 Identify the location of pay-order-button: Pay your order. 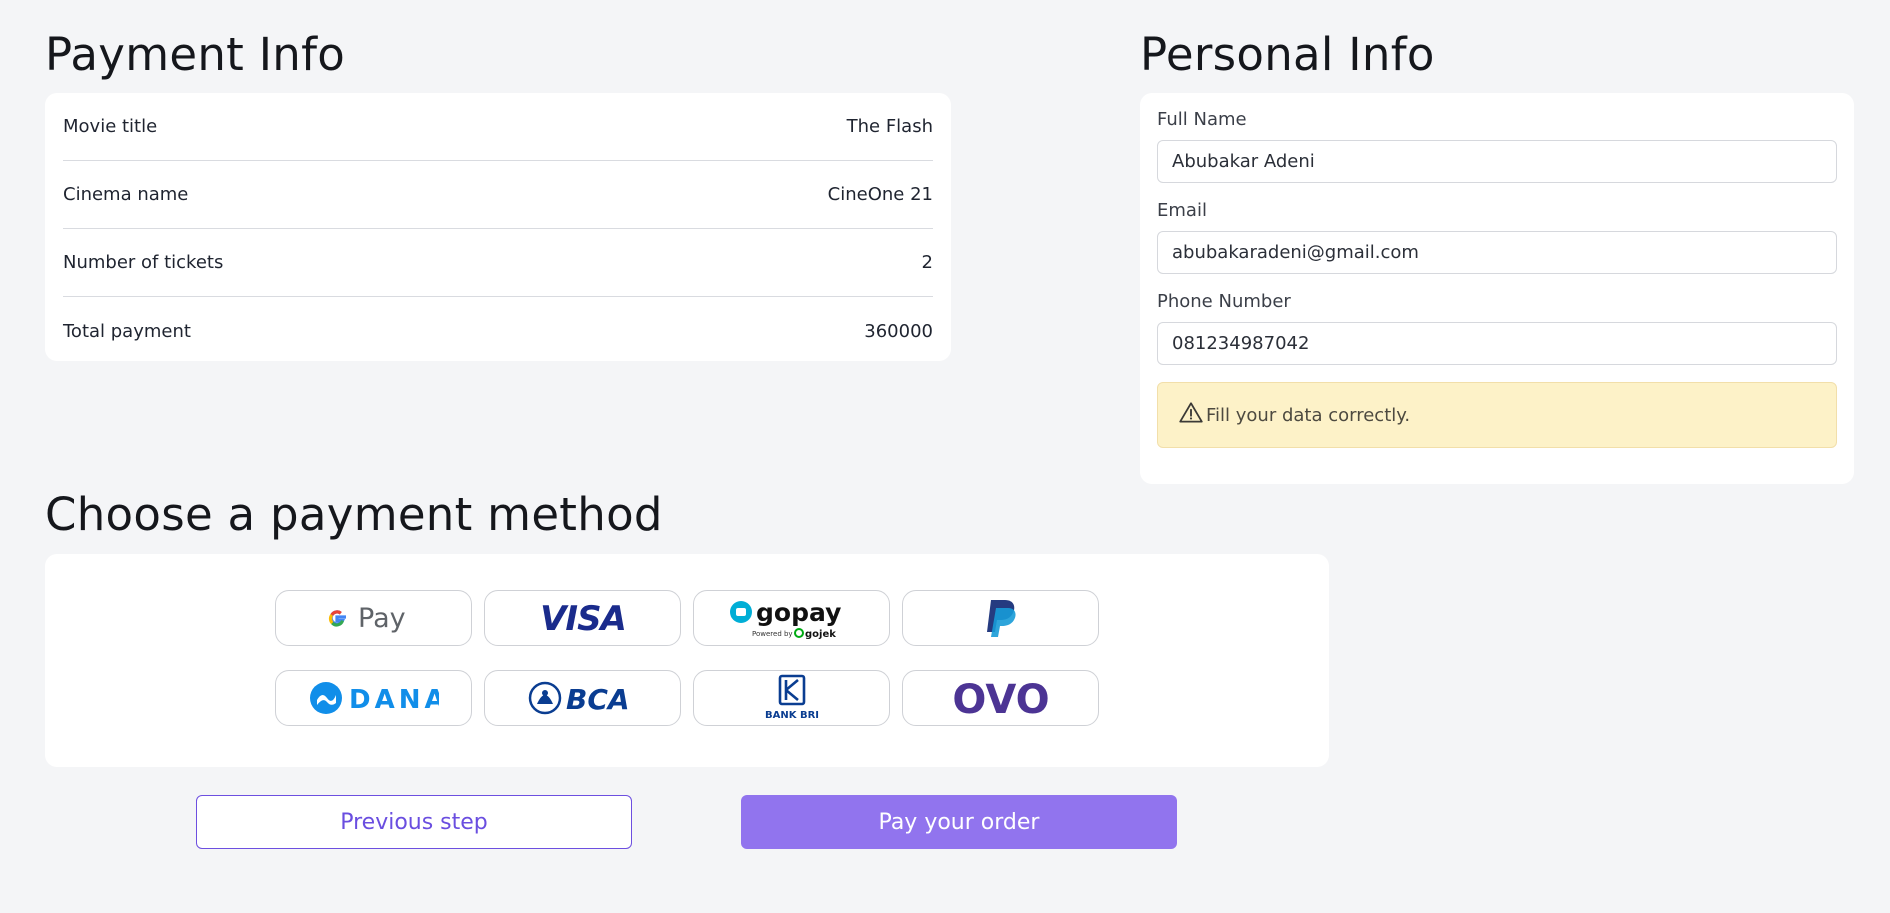
(959, 822).